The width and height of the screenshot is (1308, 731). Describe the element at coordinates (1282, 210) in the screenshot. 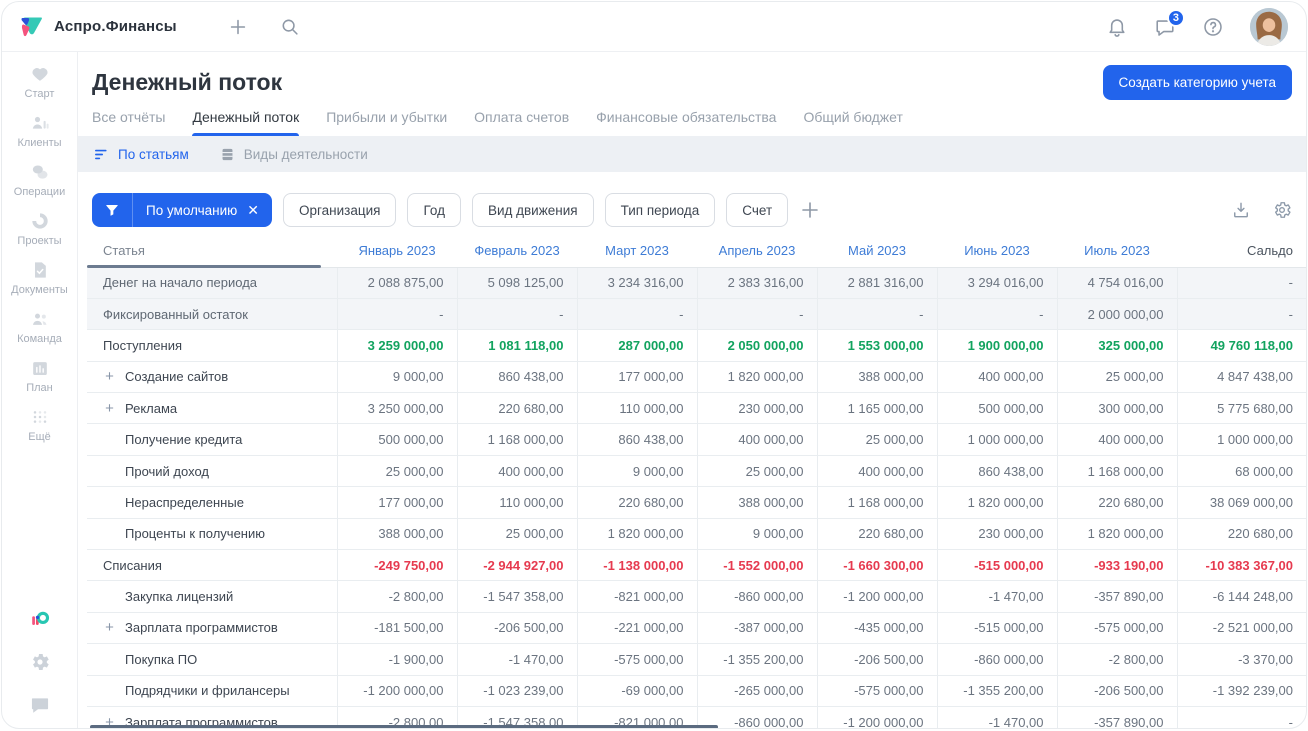

I see `table-settings-gear-icon` at that location.